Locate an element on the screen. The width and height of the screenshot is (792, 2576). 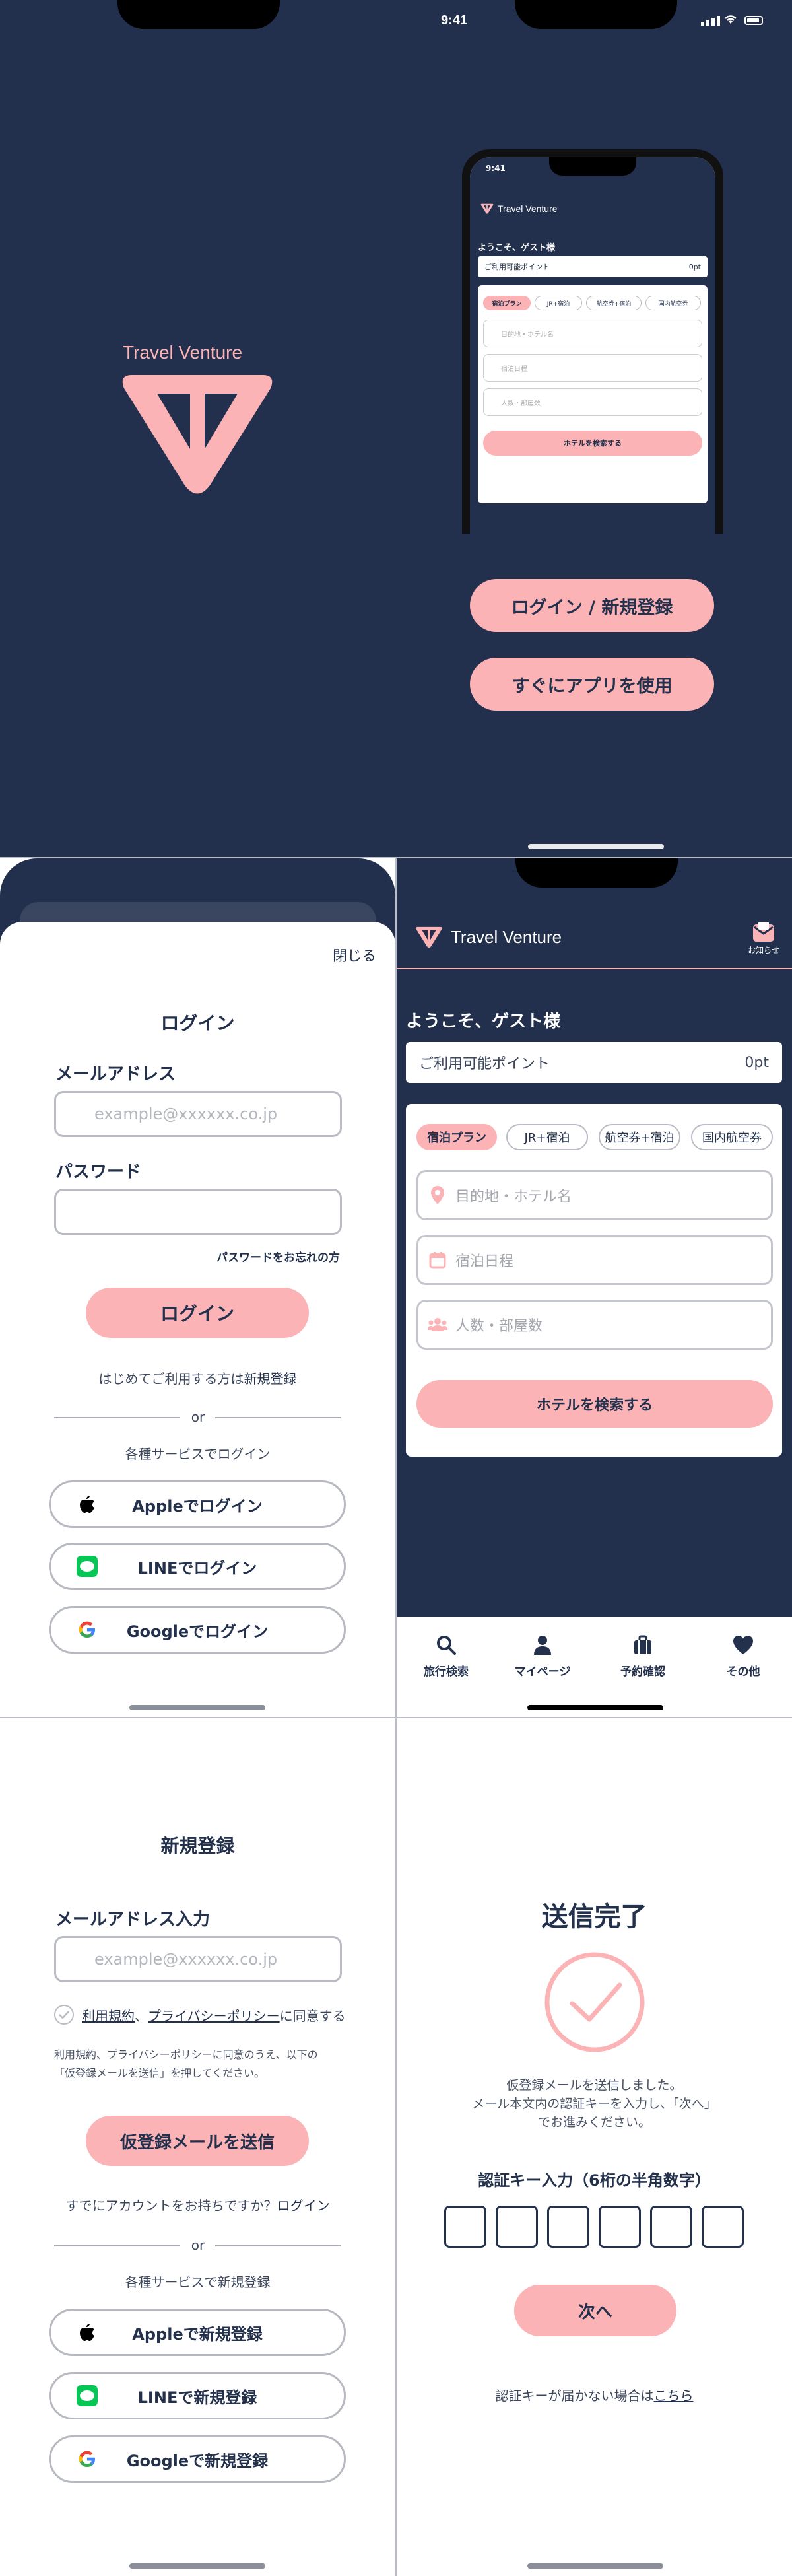
password-label: パスワード is located at coordinates (99, 1172).